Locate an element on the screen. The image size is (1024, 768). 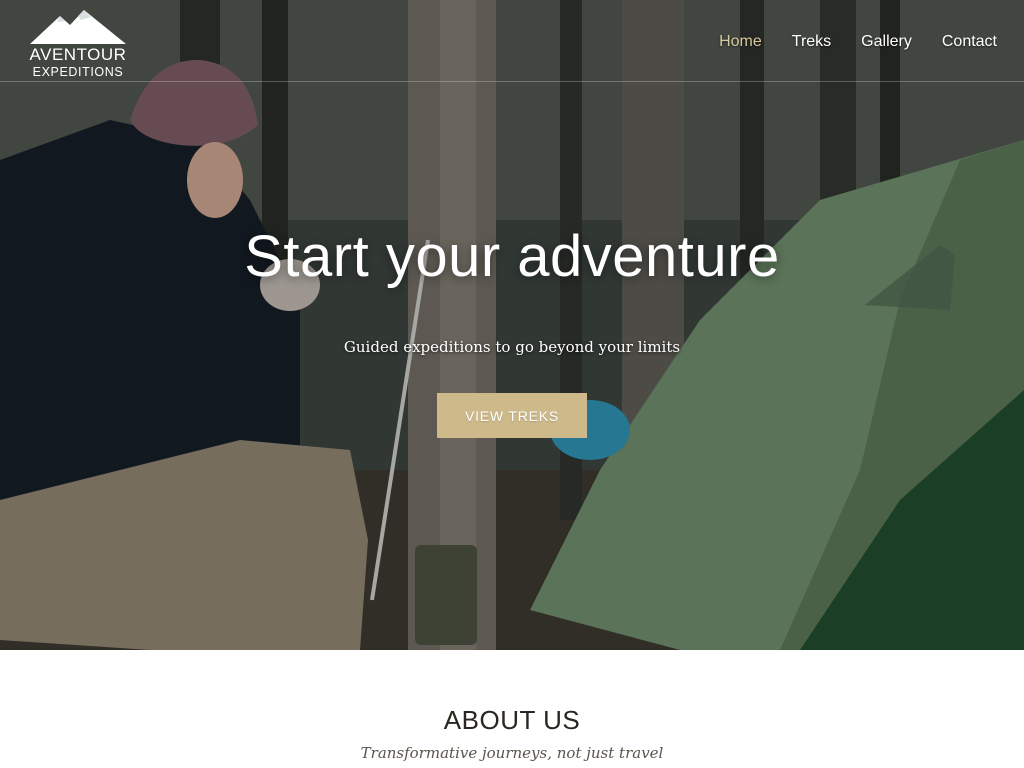
brand-tagline: EXPEDITIONS is located at coordinates (78, 72).